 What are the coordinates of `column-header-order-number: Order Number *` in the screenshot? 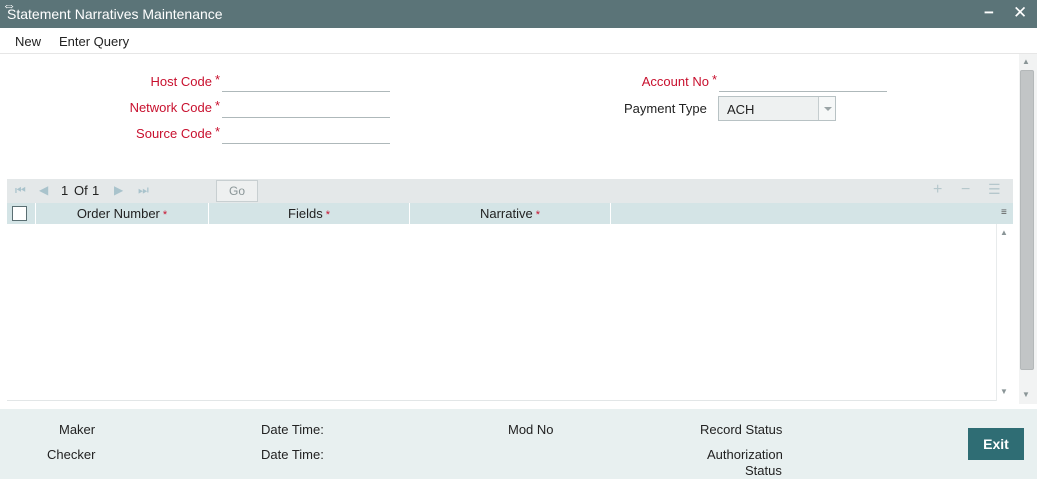 It's located at (122, 213).